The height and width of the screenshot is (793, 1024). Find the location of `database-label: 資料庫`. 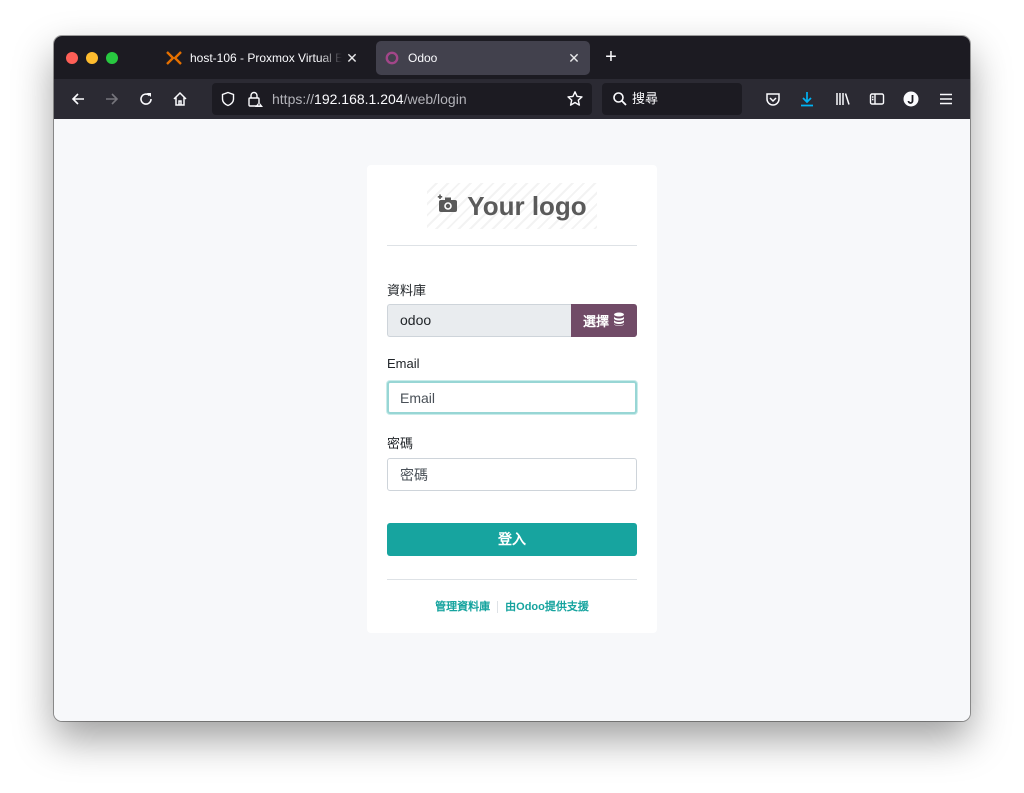

database-label: 資料庫 is located at coordinates (407, 290).